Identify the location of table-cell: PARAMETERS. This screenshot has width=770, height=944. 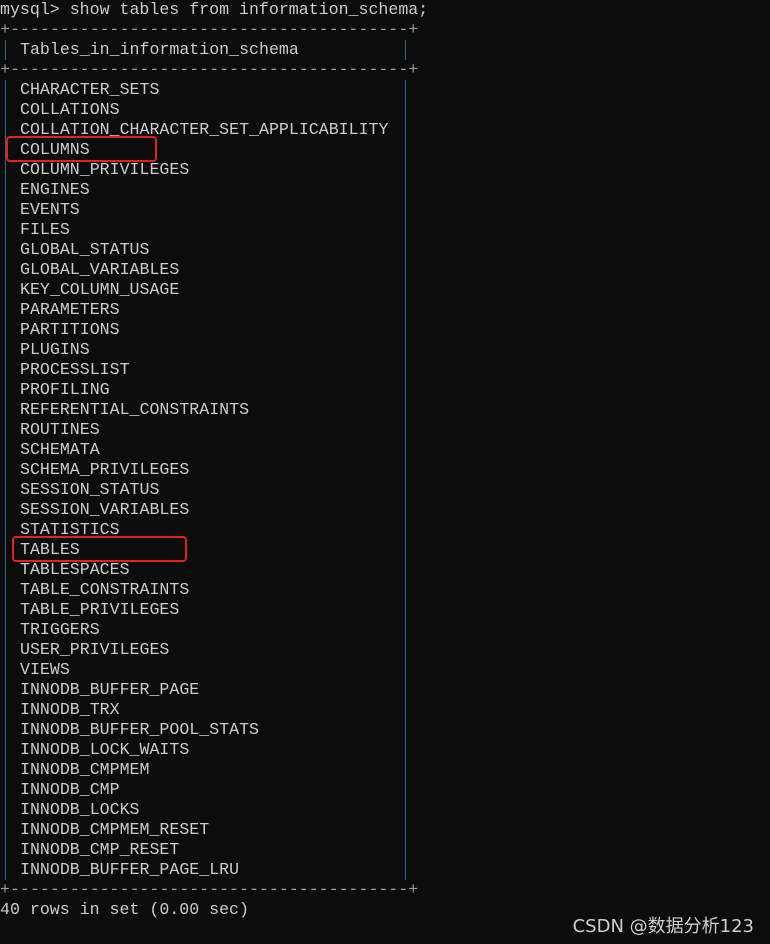
(70, 309).